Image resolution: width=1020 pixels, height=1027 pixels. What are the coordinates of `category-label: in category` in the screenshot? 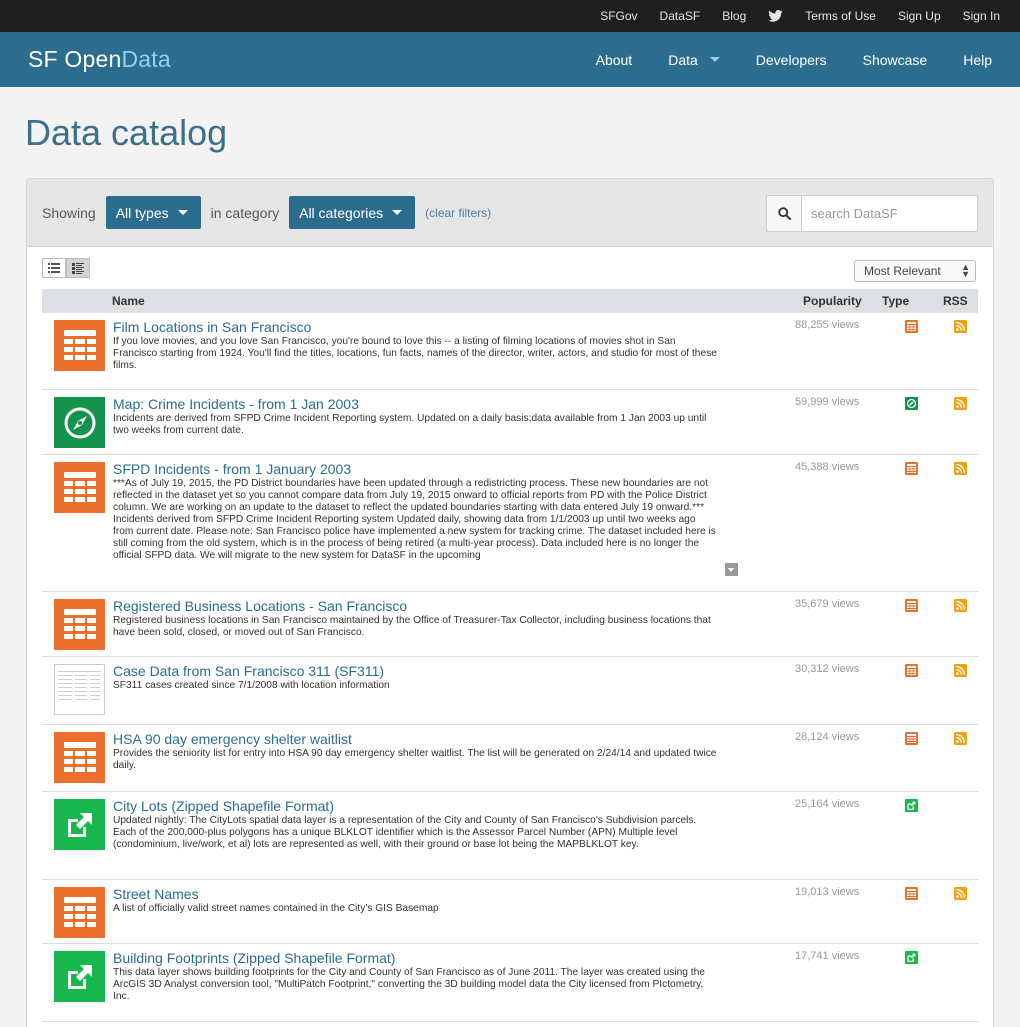 It's located at (245, 212).